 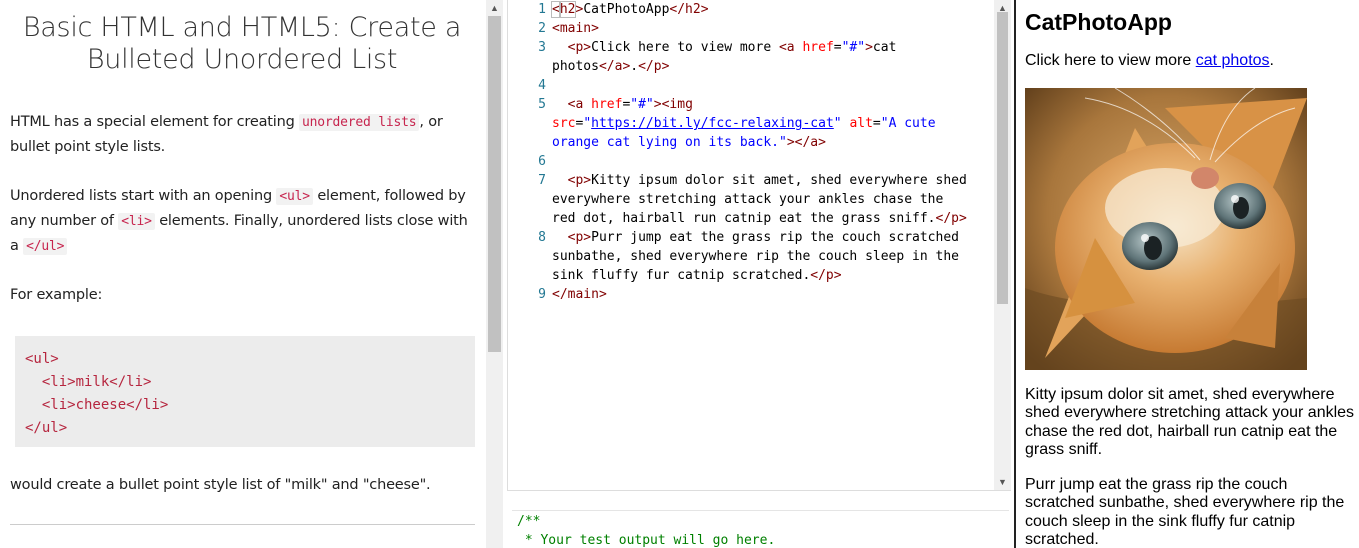 What do you see at coordinates (245, 391) in the screenshot?
I see `example-code-block: <ul> <li>milk</li> <li>cheese</li> </ul>` at bounding box center [245, 391].